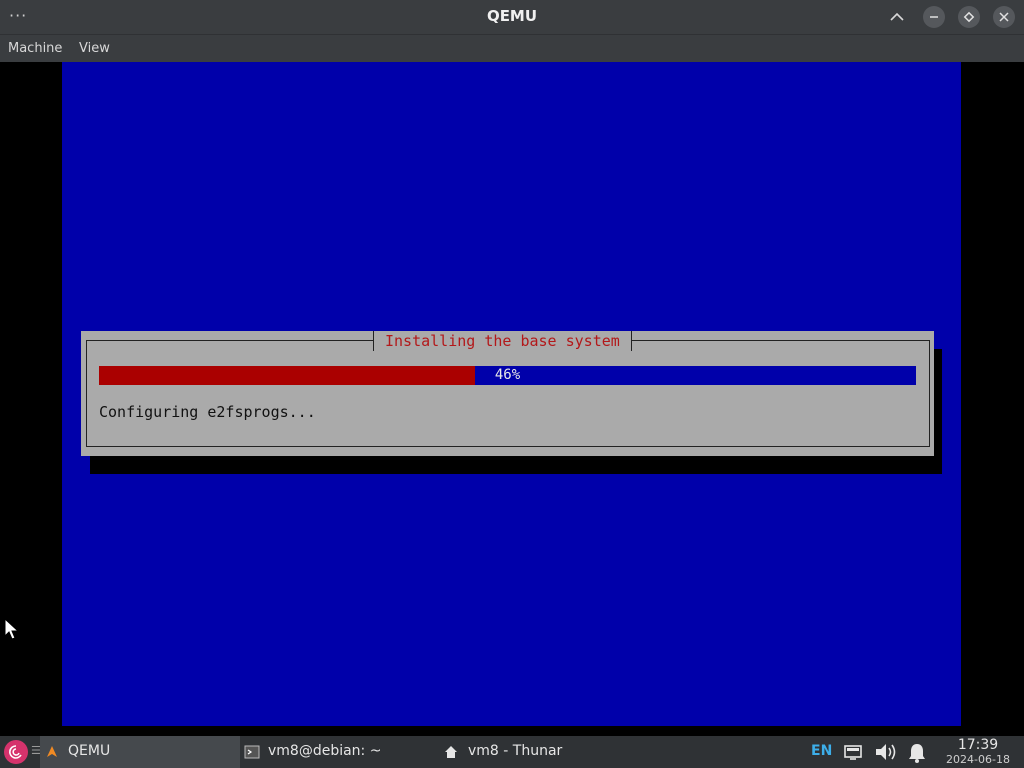 This screenshot has width=1024, height=768. I want to click on task-terminal: vm8@debian: ~, so click(335, 752).